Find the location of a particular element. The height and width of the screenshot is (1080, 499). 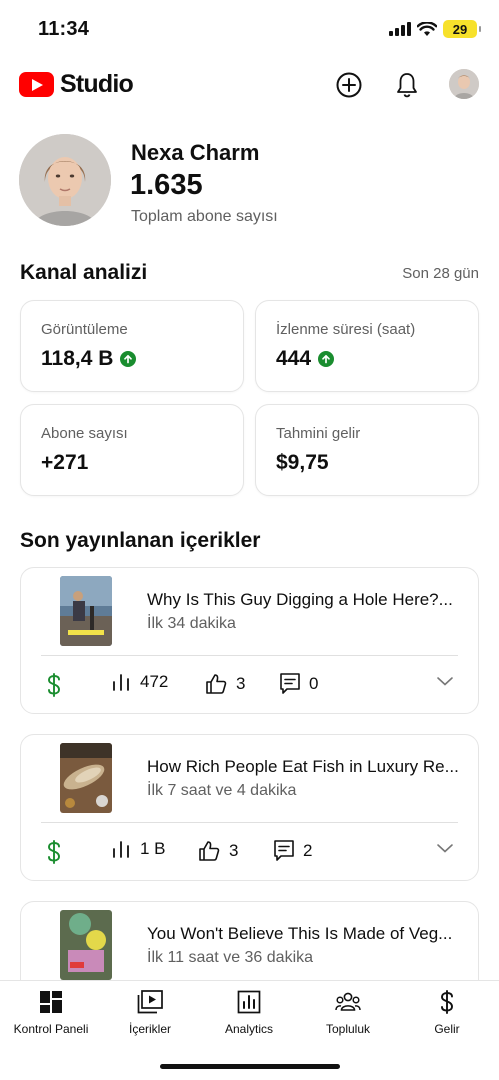

revenue-card: Tahmini gelir $9,75 is located at coordinates (367, 450).